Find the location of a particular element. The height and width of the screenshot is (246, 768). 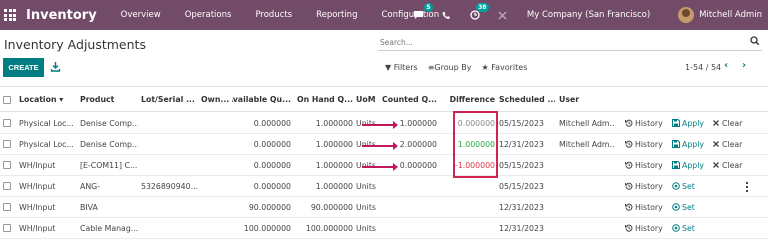

chat-icon: 5 is located at coordinates (422, 13).